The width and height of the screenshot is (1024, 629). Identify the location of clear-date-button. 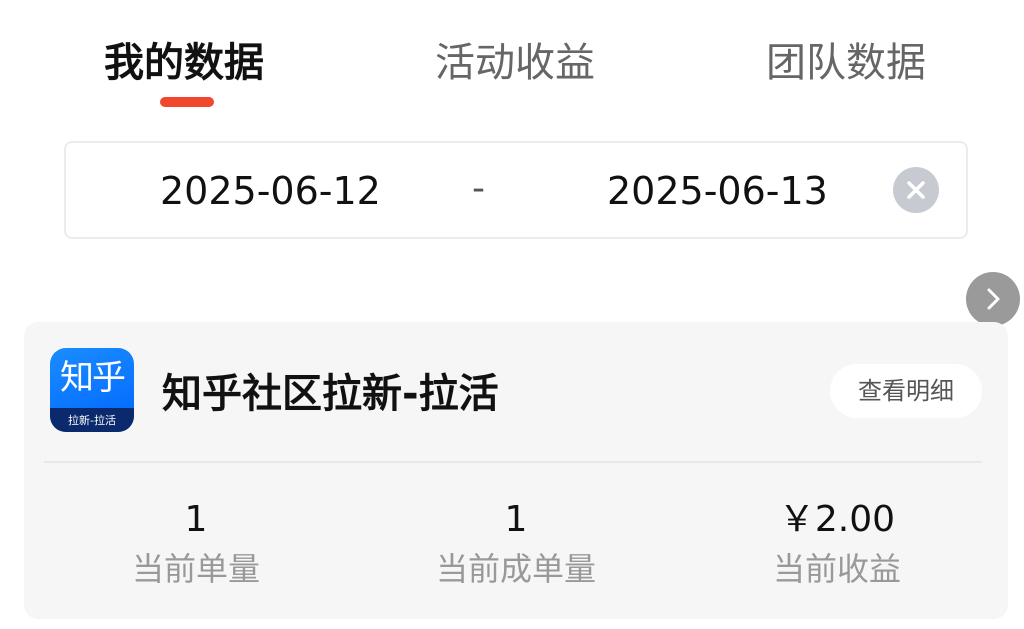
(916, 190).